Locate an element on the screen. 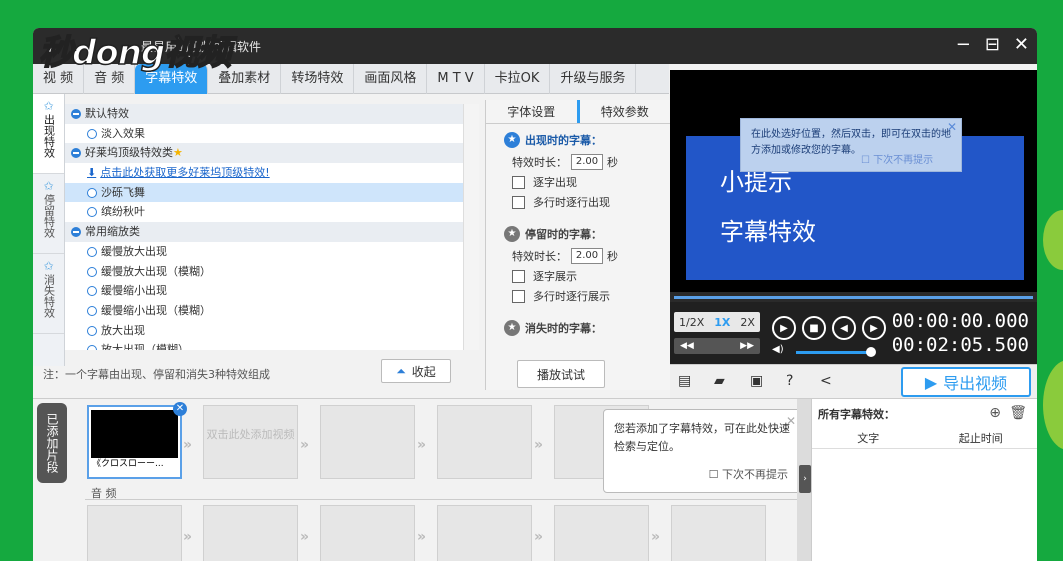 This screenshot has height=561, width=1063. subtitle-search-tooltip: 您若添加了字幕特效，可在此处快速检索与定位。 ✕ ☐ 下次不再提示 is located at coordinates (702, 451).